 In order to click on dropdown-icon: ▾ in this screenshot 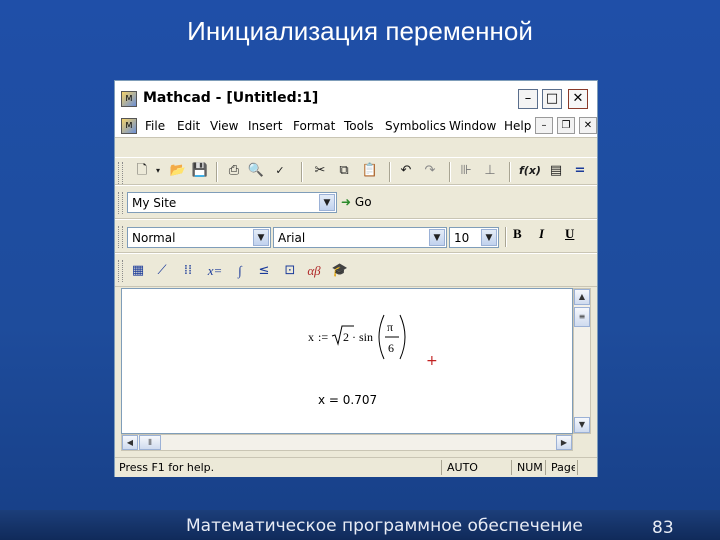, I will do `click(158, 171)`.